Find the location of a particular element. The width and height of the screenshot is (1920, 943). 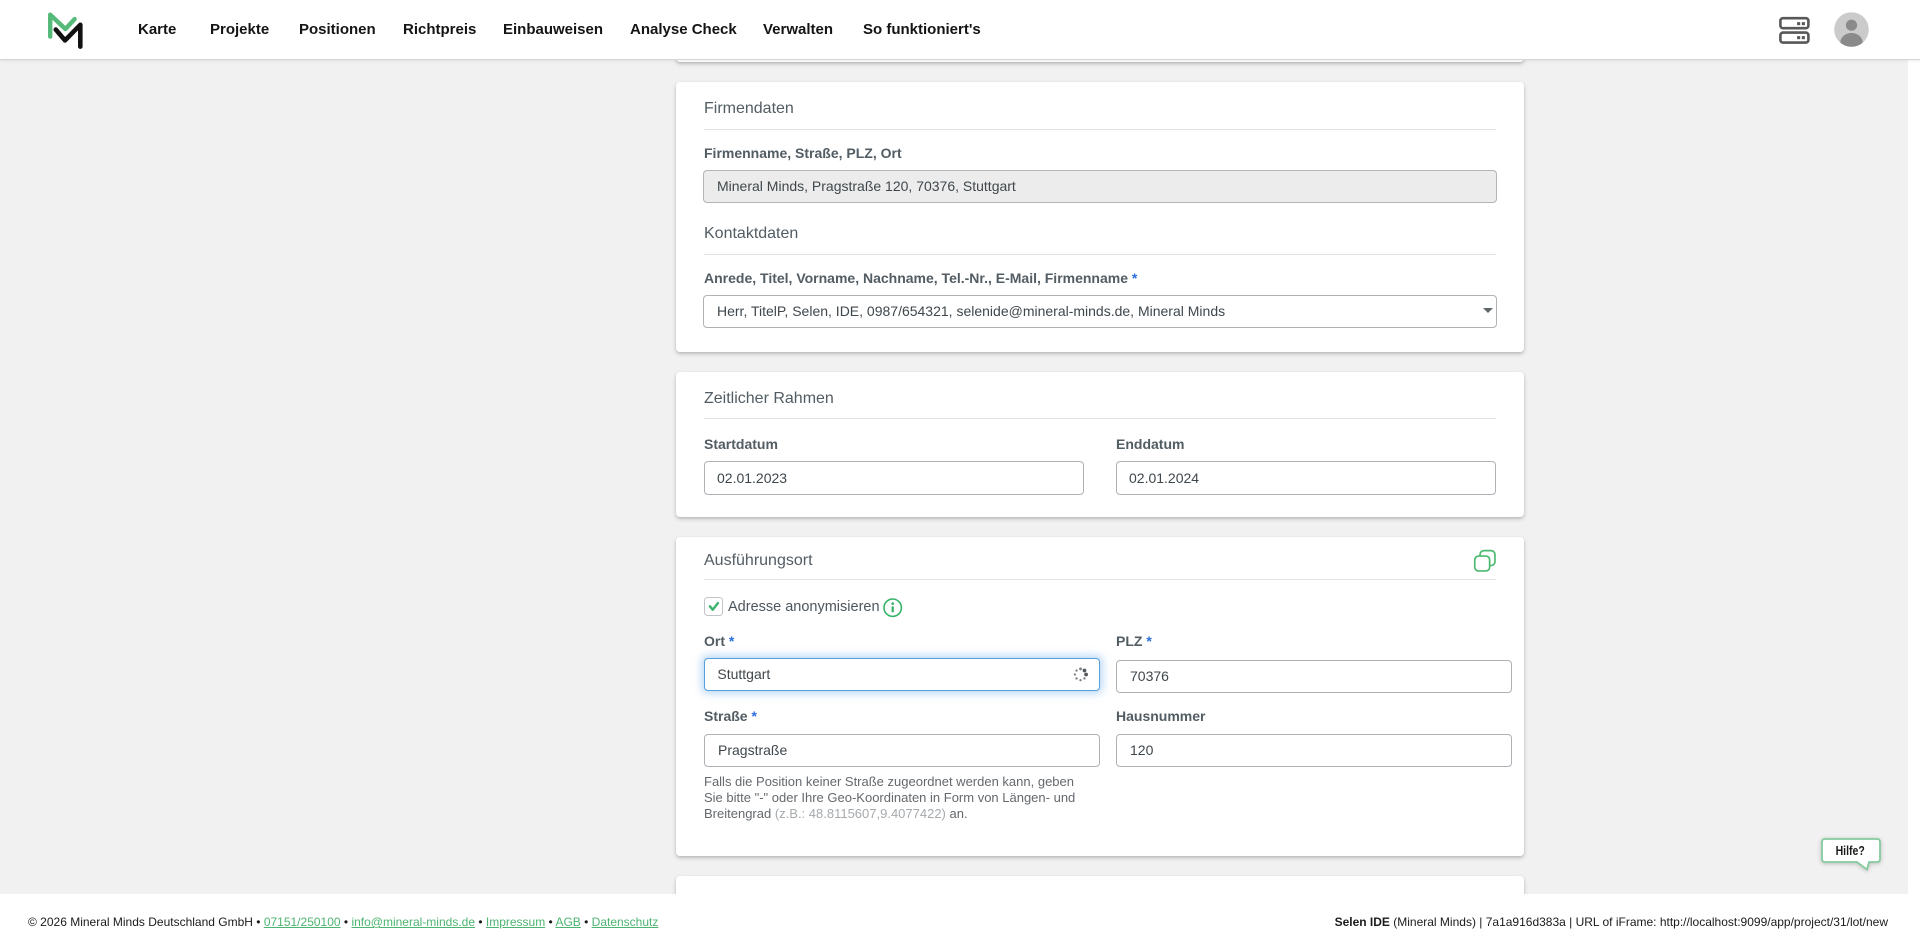

svg-text: Hilfe? is located at coordinates (1850, 850).